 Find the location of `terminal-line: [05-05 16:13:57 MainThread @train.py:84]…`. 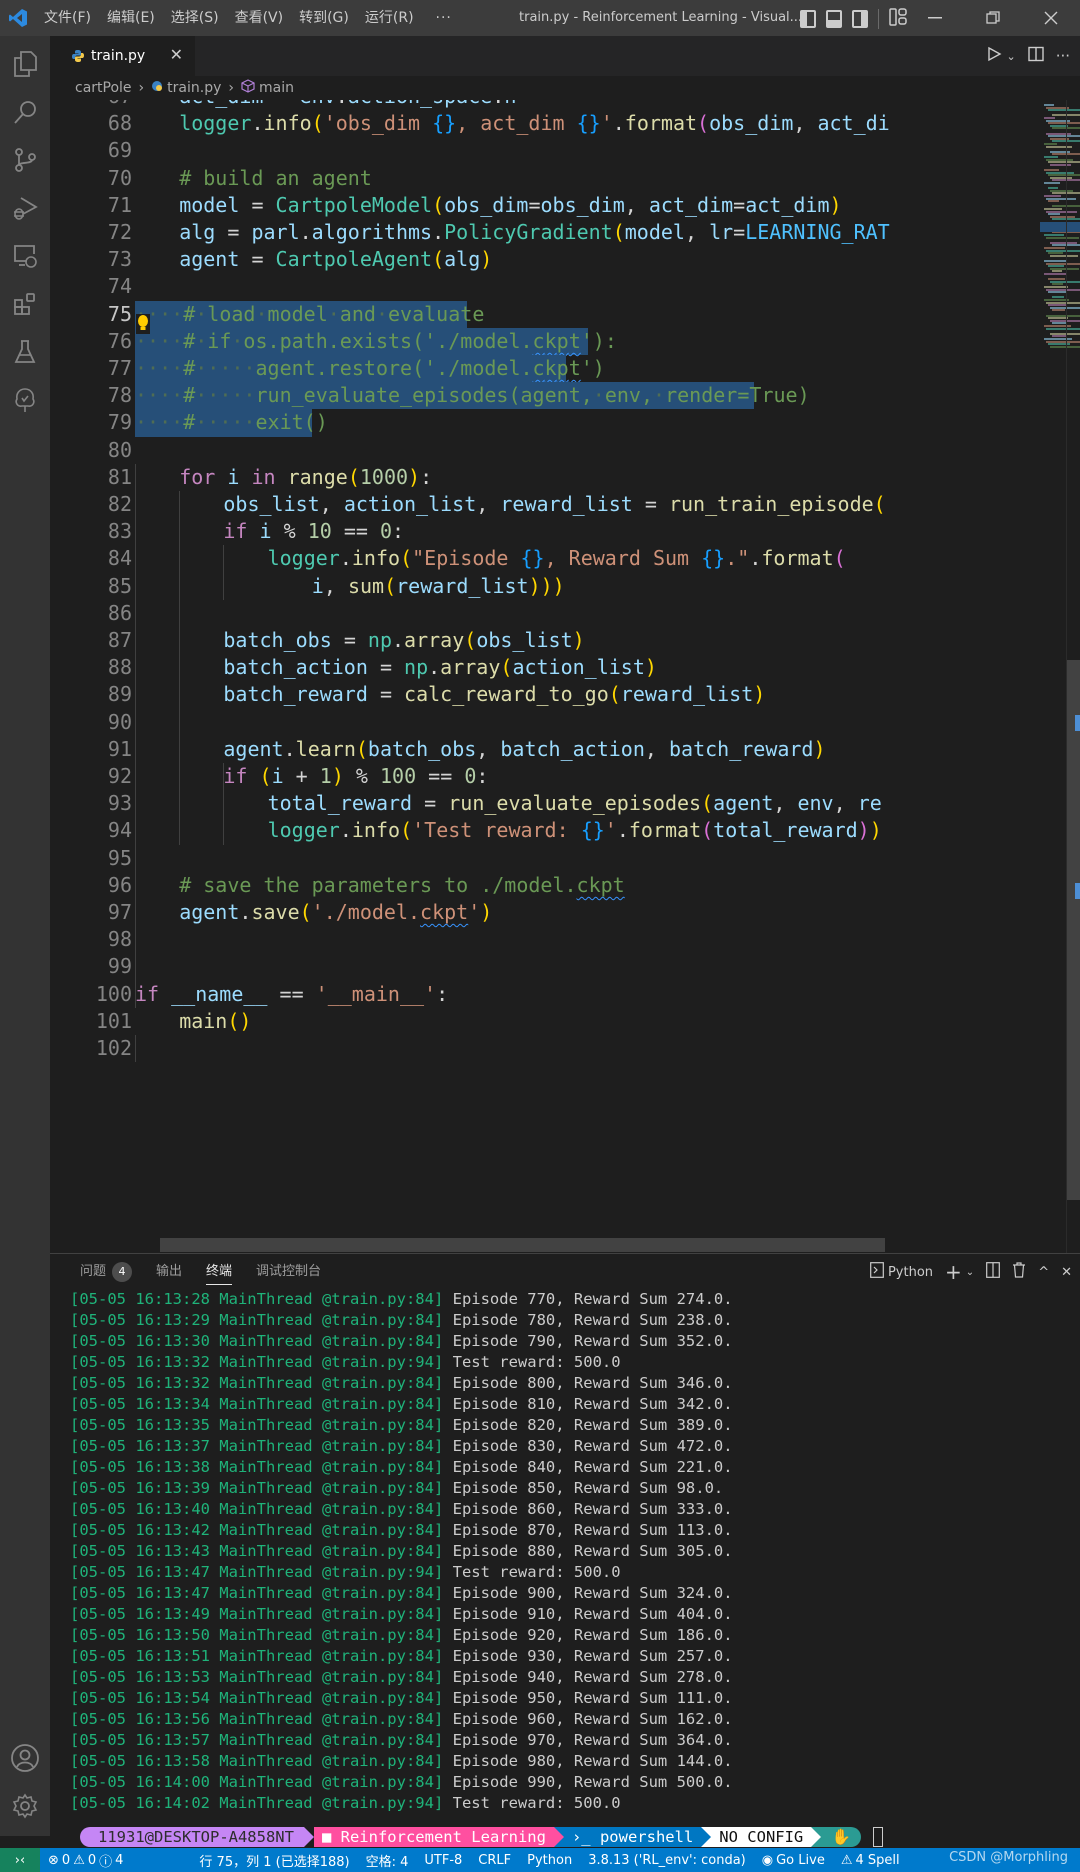

terminal-line: [05-05 16:13:57 MainThread @train.py:84]… is located at coordinates (570, 1740).